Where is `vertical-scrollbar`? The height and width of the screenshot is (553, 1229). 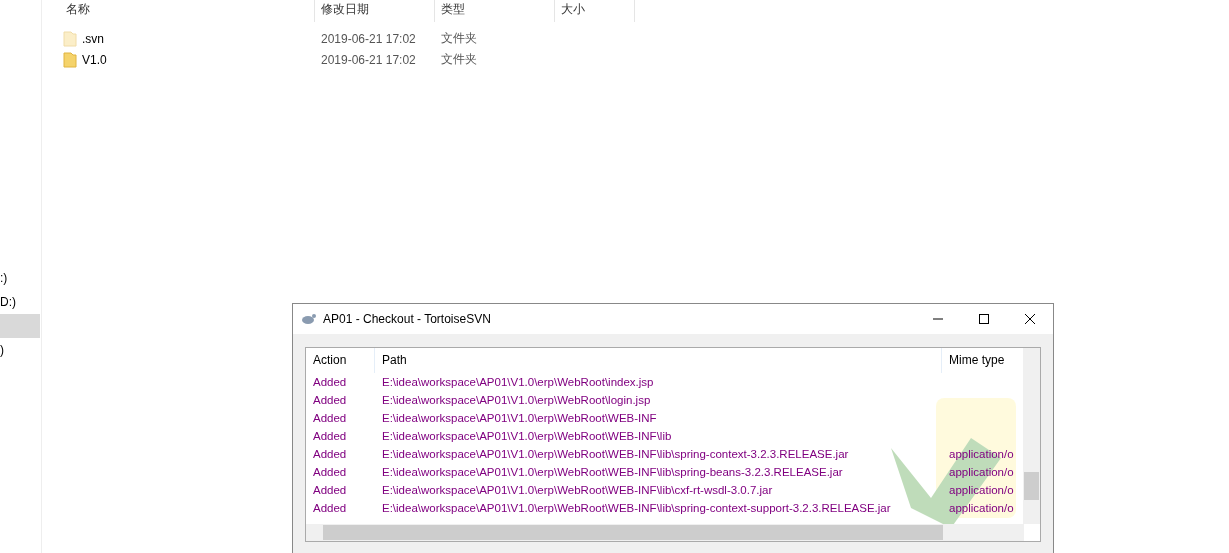
vertical-scrollbar is located at coordinates (1031, 436).